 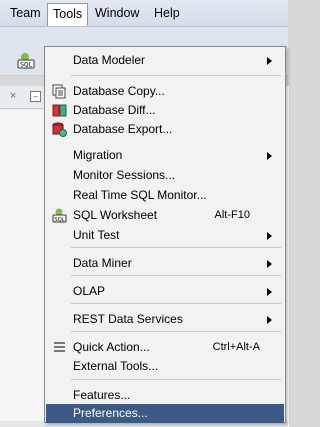 What do you see at coordinates (35, 96) in the screenshot?
I see `minimize-icon: –` at bounding box center [35, 96].